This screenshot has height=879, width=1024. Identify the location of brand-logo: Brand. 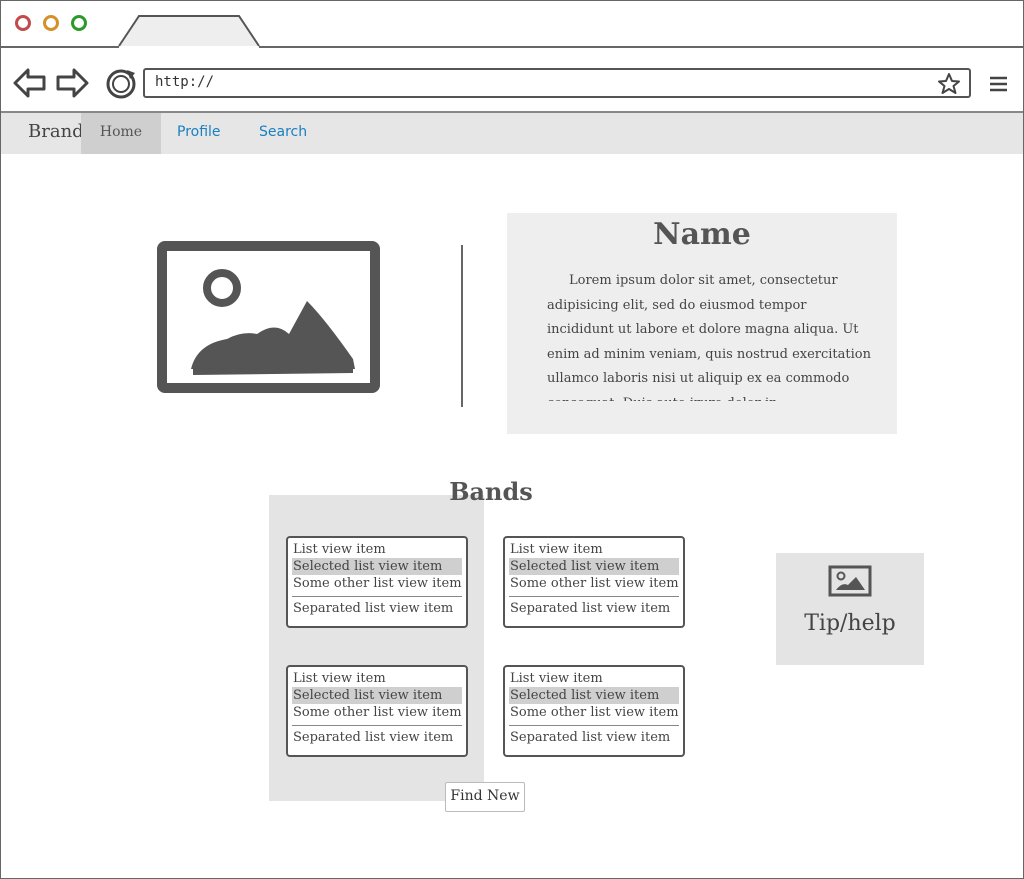
(56, 131).